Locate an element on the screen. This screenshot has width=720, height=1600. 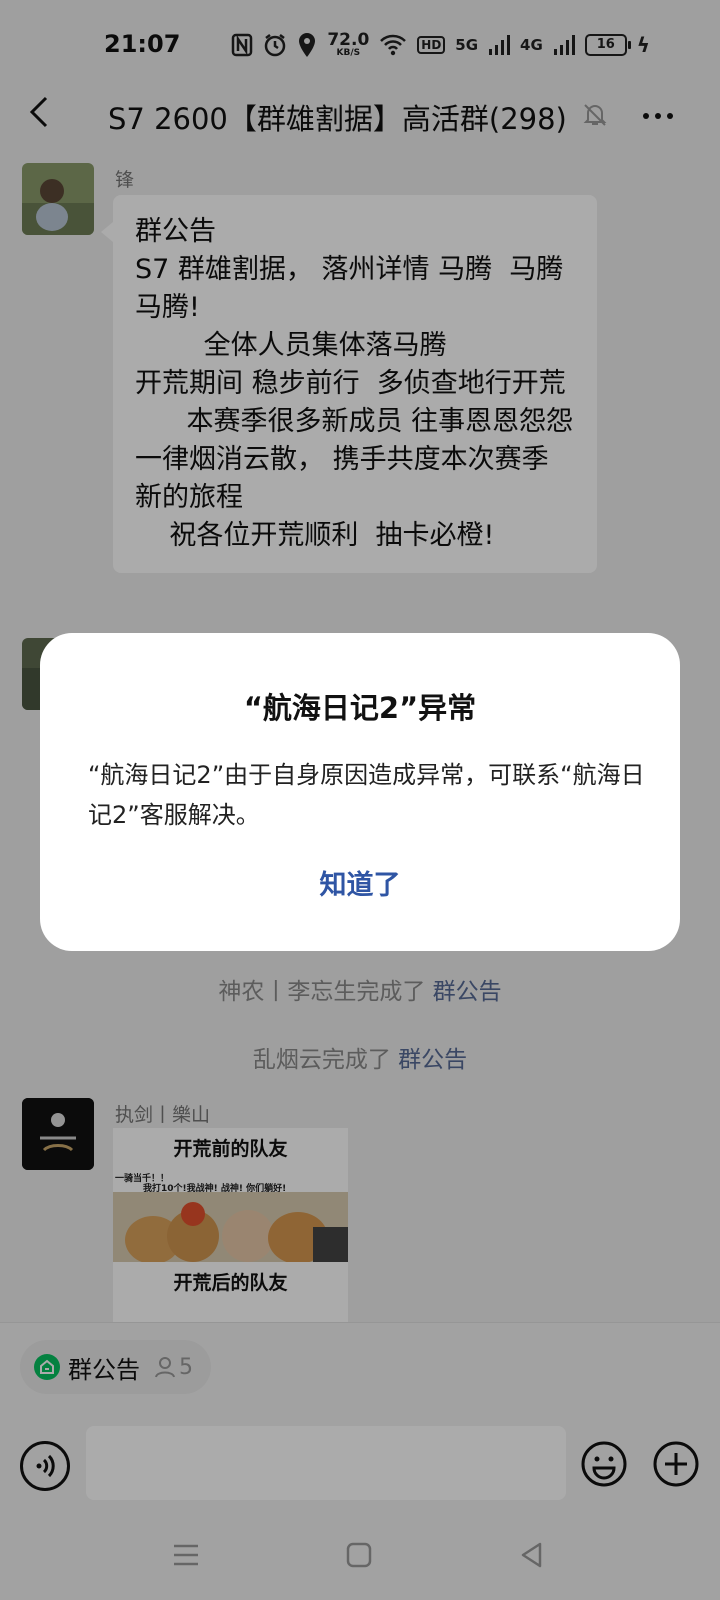
dialog-title: “航海日记2”异常 is located at coordinates (360, 708).